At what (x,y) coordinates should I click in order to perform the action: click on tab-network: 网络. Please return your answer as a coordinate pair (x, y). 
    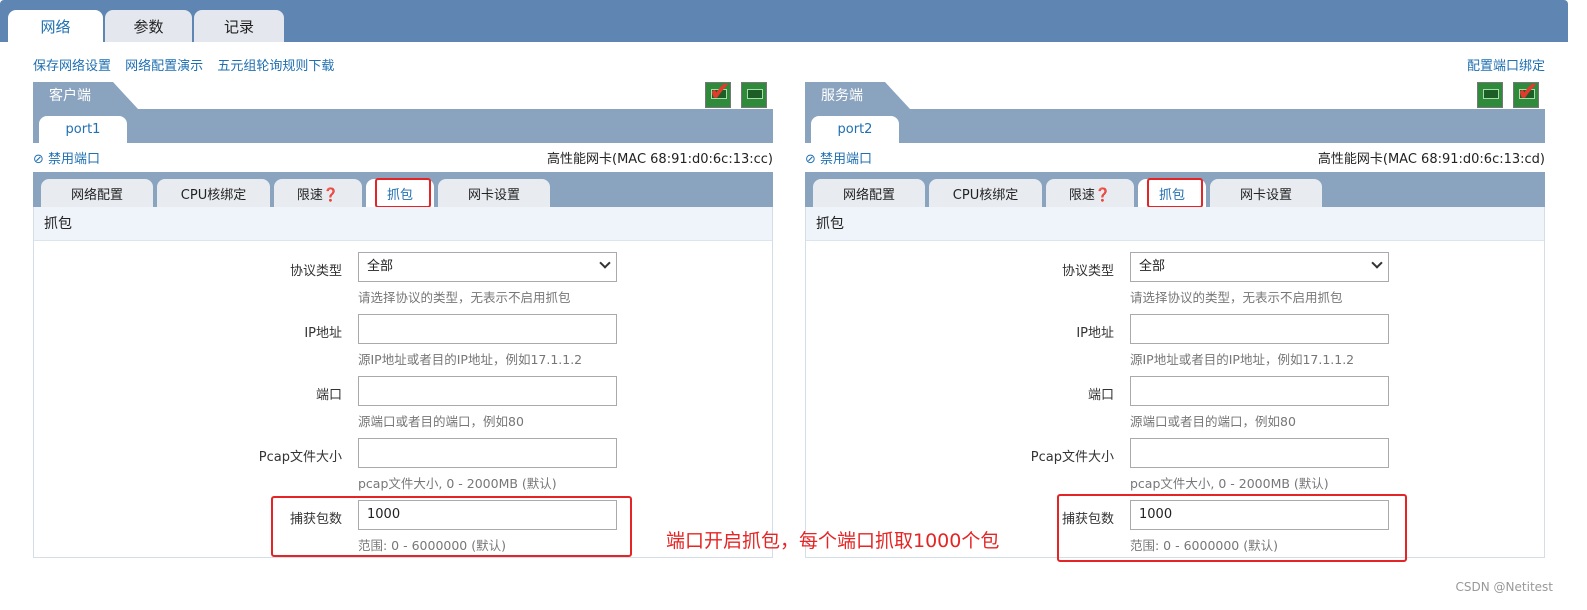
    Looking at the image, I should click on (55, 26).